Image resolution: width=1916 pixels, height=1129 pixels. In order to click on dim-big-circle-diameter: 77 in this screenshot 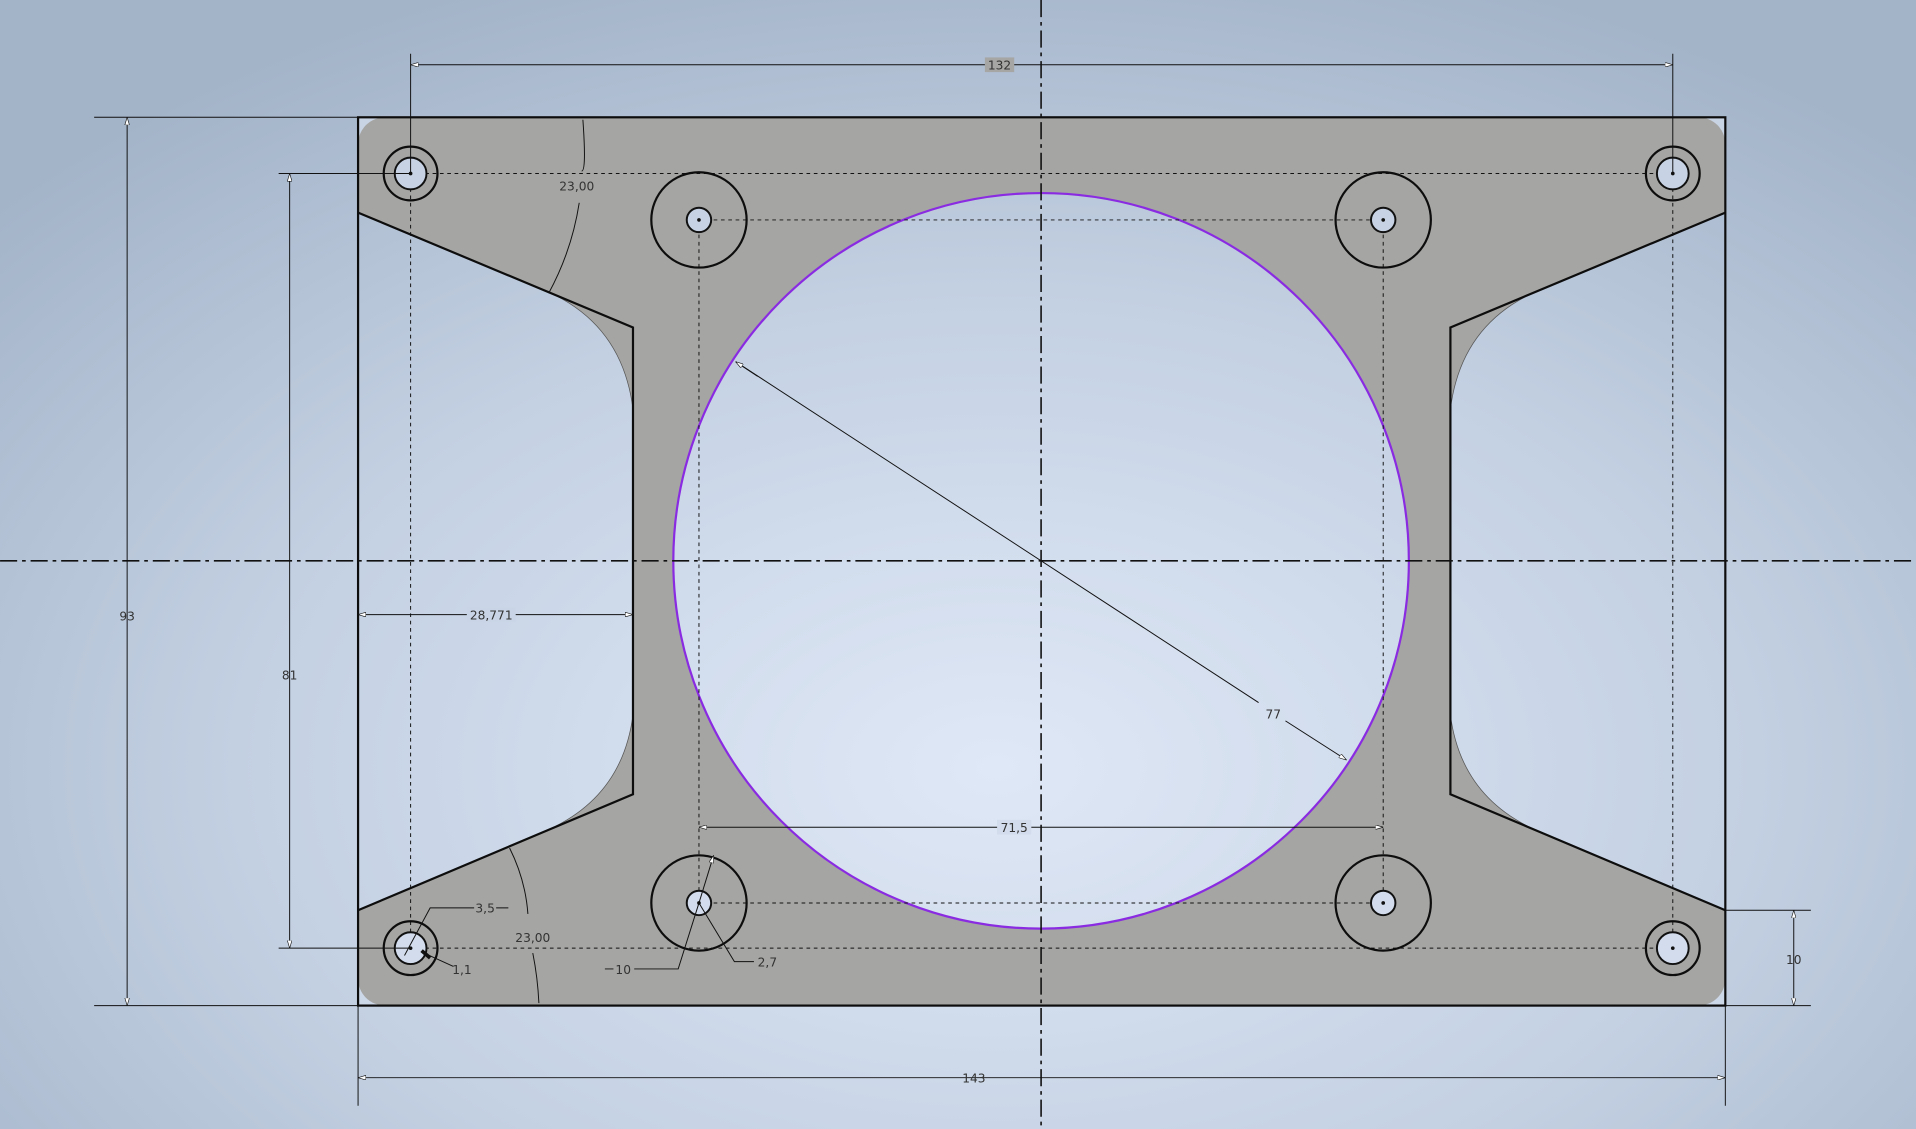, I will do `click(1273, 714)`.